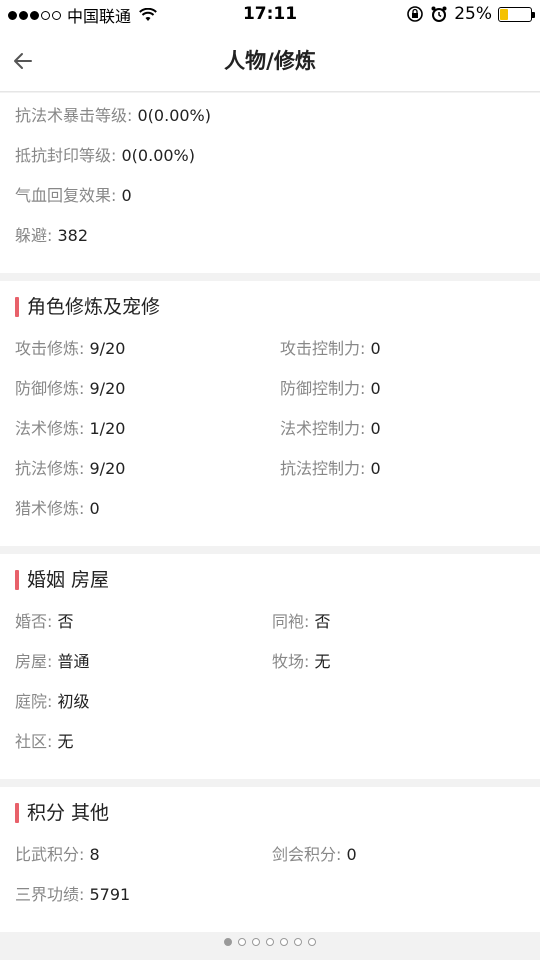 This screenshot has height=960, width=540. I want to click on control-row: 抗法控制力: 0, so click(330, 469).